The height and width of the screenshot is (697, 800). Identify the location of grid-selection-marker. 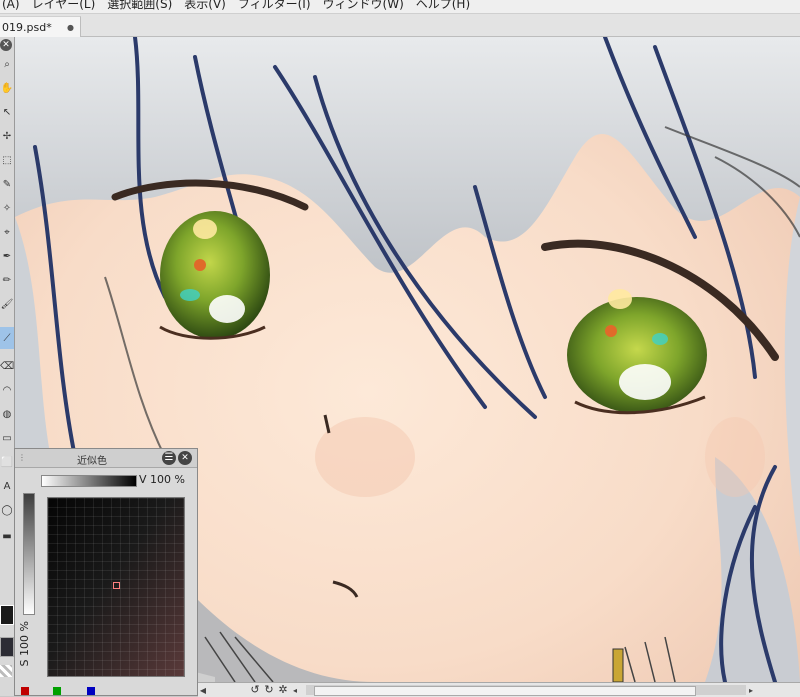
(116, 585).